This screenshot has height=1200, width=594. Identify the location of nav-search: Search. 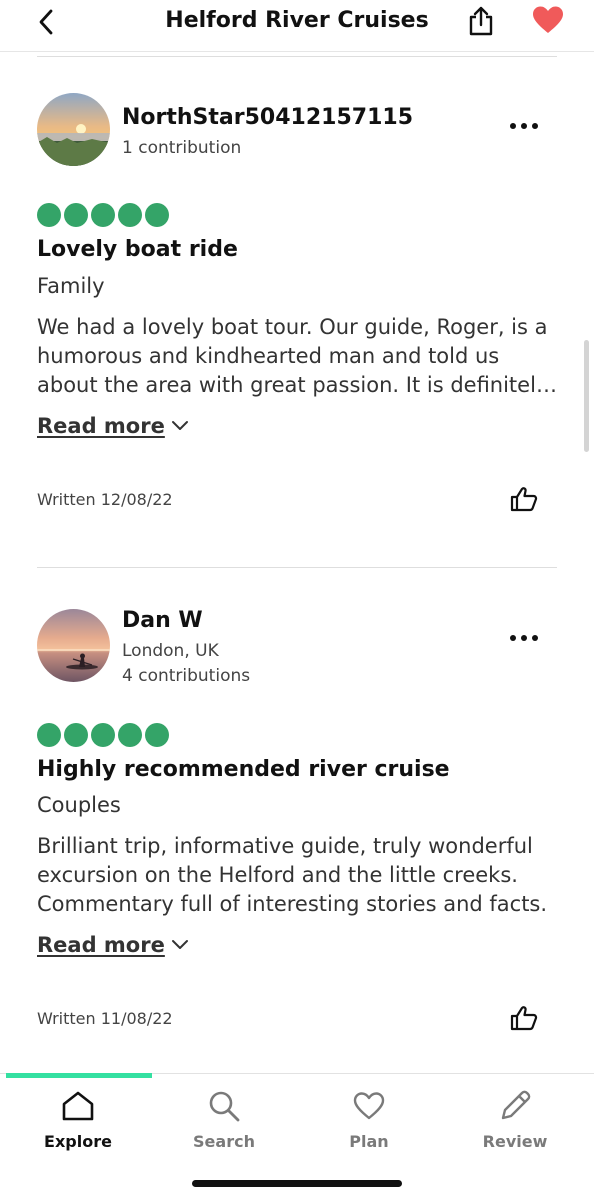
(224, 1120).